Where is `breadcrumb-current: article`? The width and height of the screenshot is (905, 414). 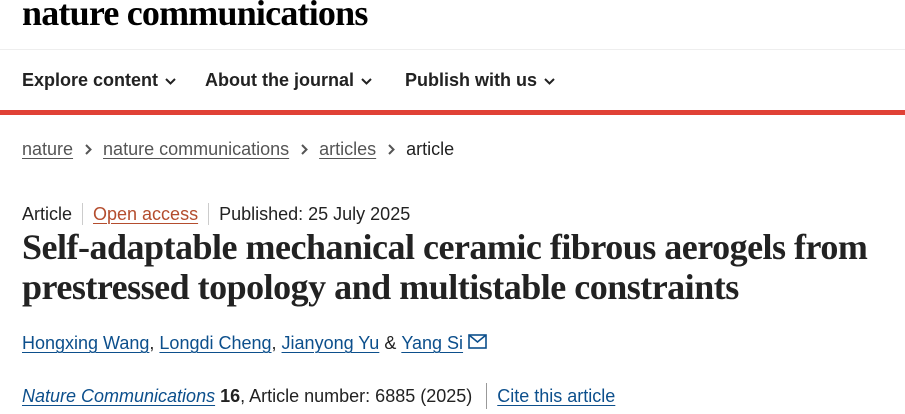 breadcrumb-current: article is located at coordinates (430, 149).